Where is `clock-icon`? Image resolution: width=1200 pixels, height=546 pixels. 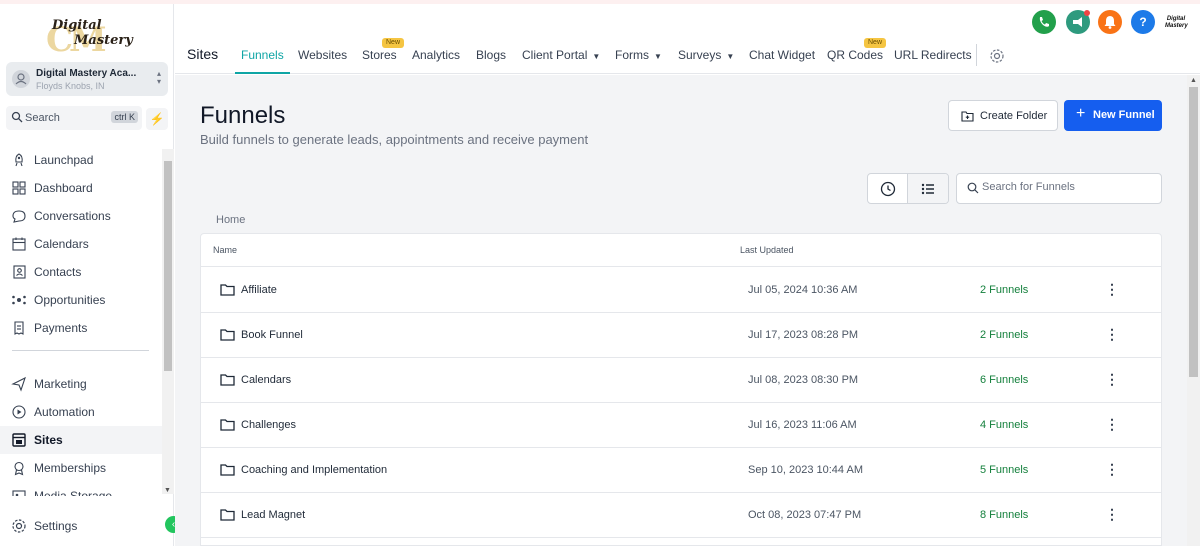
clock-icon is located at coordinates (888, 189).